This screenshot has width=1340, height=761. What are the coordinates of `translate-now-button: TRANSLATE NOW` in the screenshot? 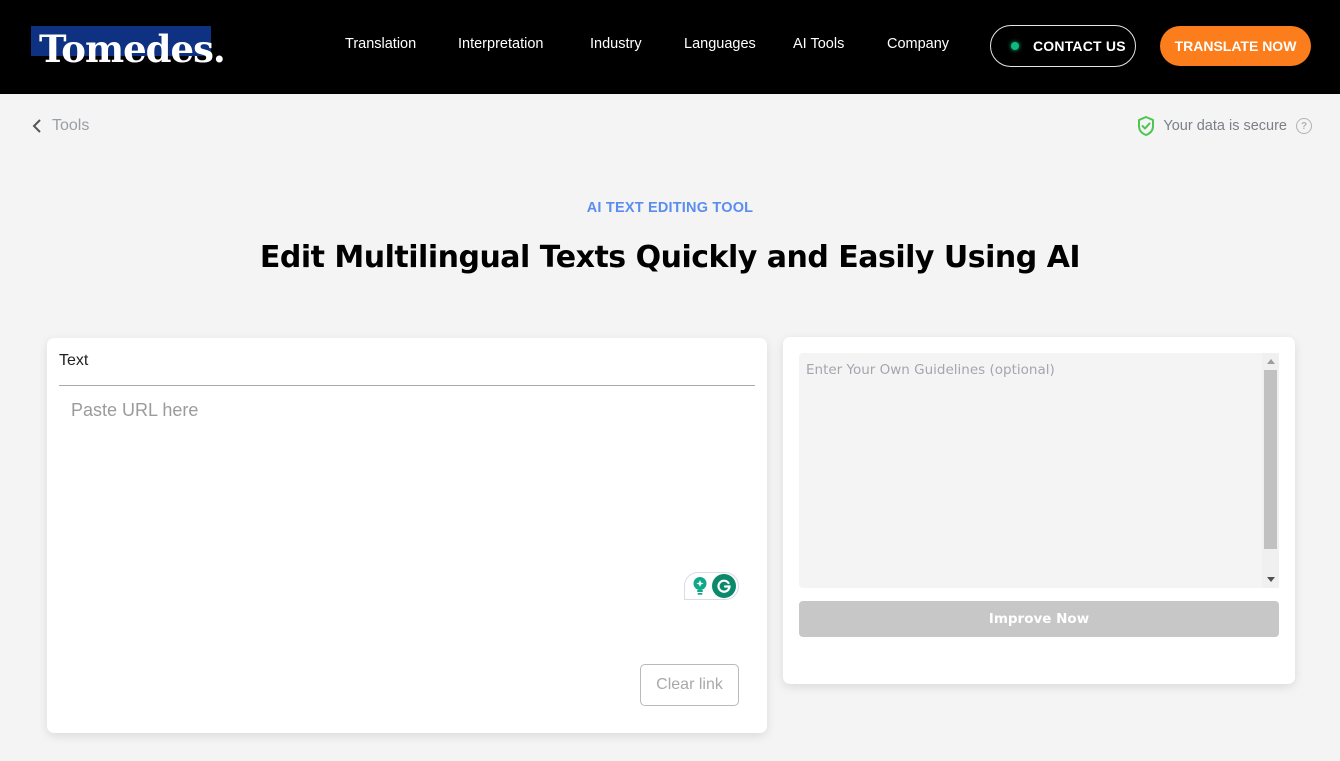 It's located at (1235, 46).